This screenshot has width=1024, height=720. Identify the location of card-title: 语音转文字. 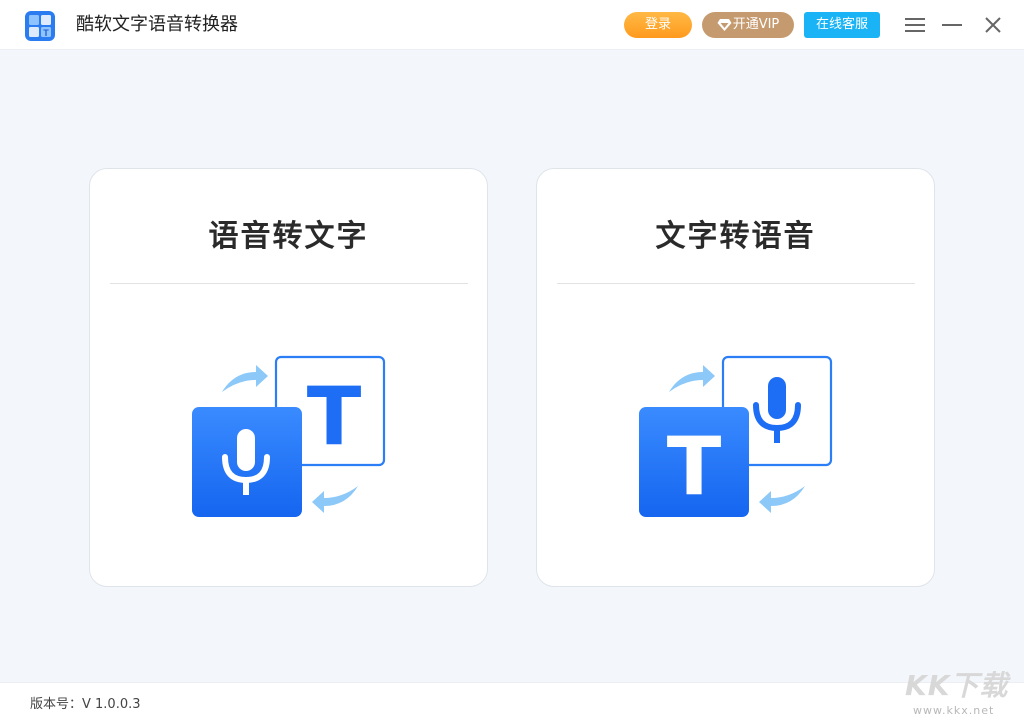
(288, 236).